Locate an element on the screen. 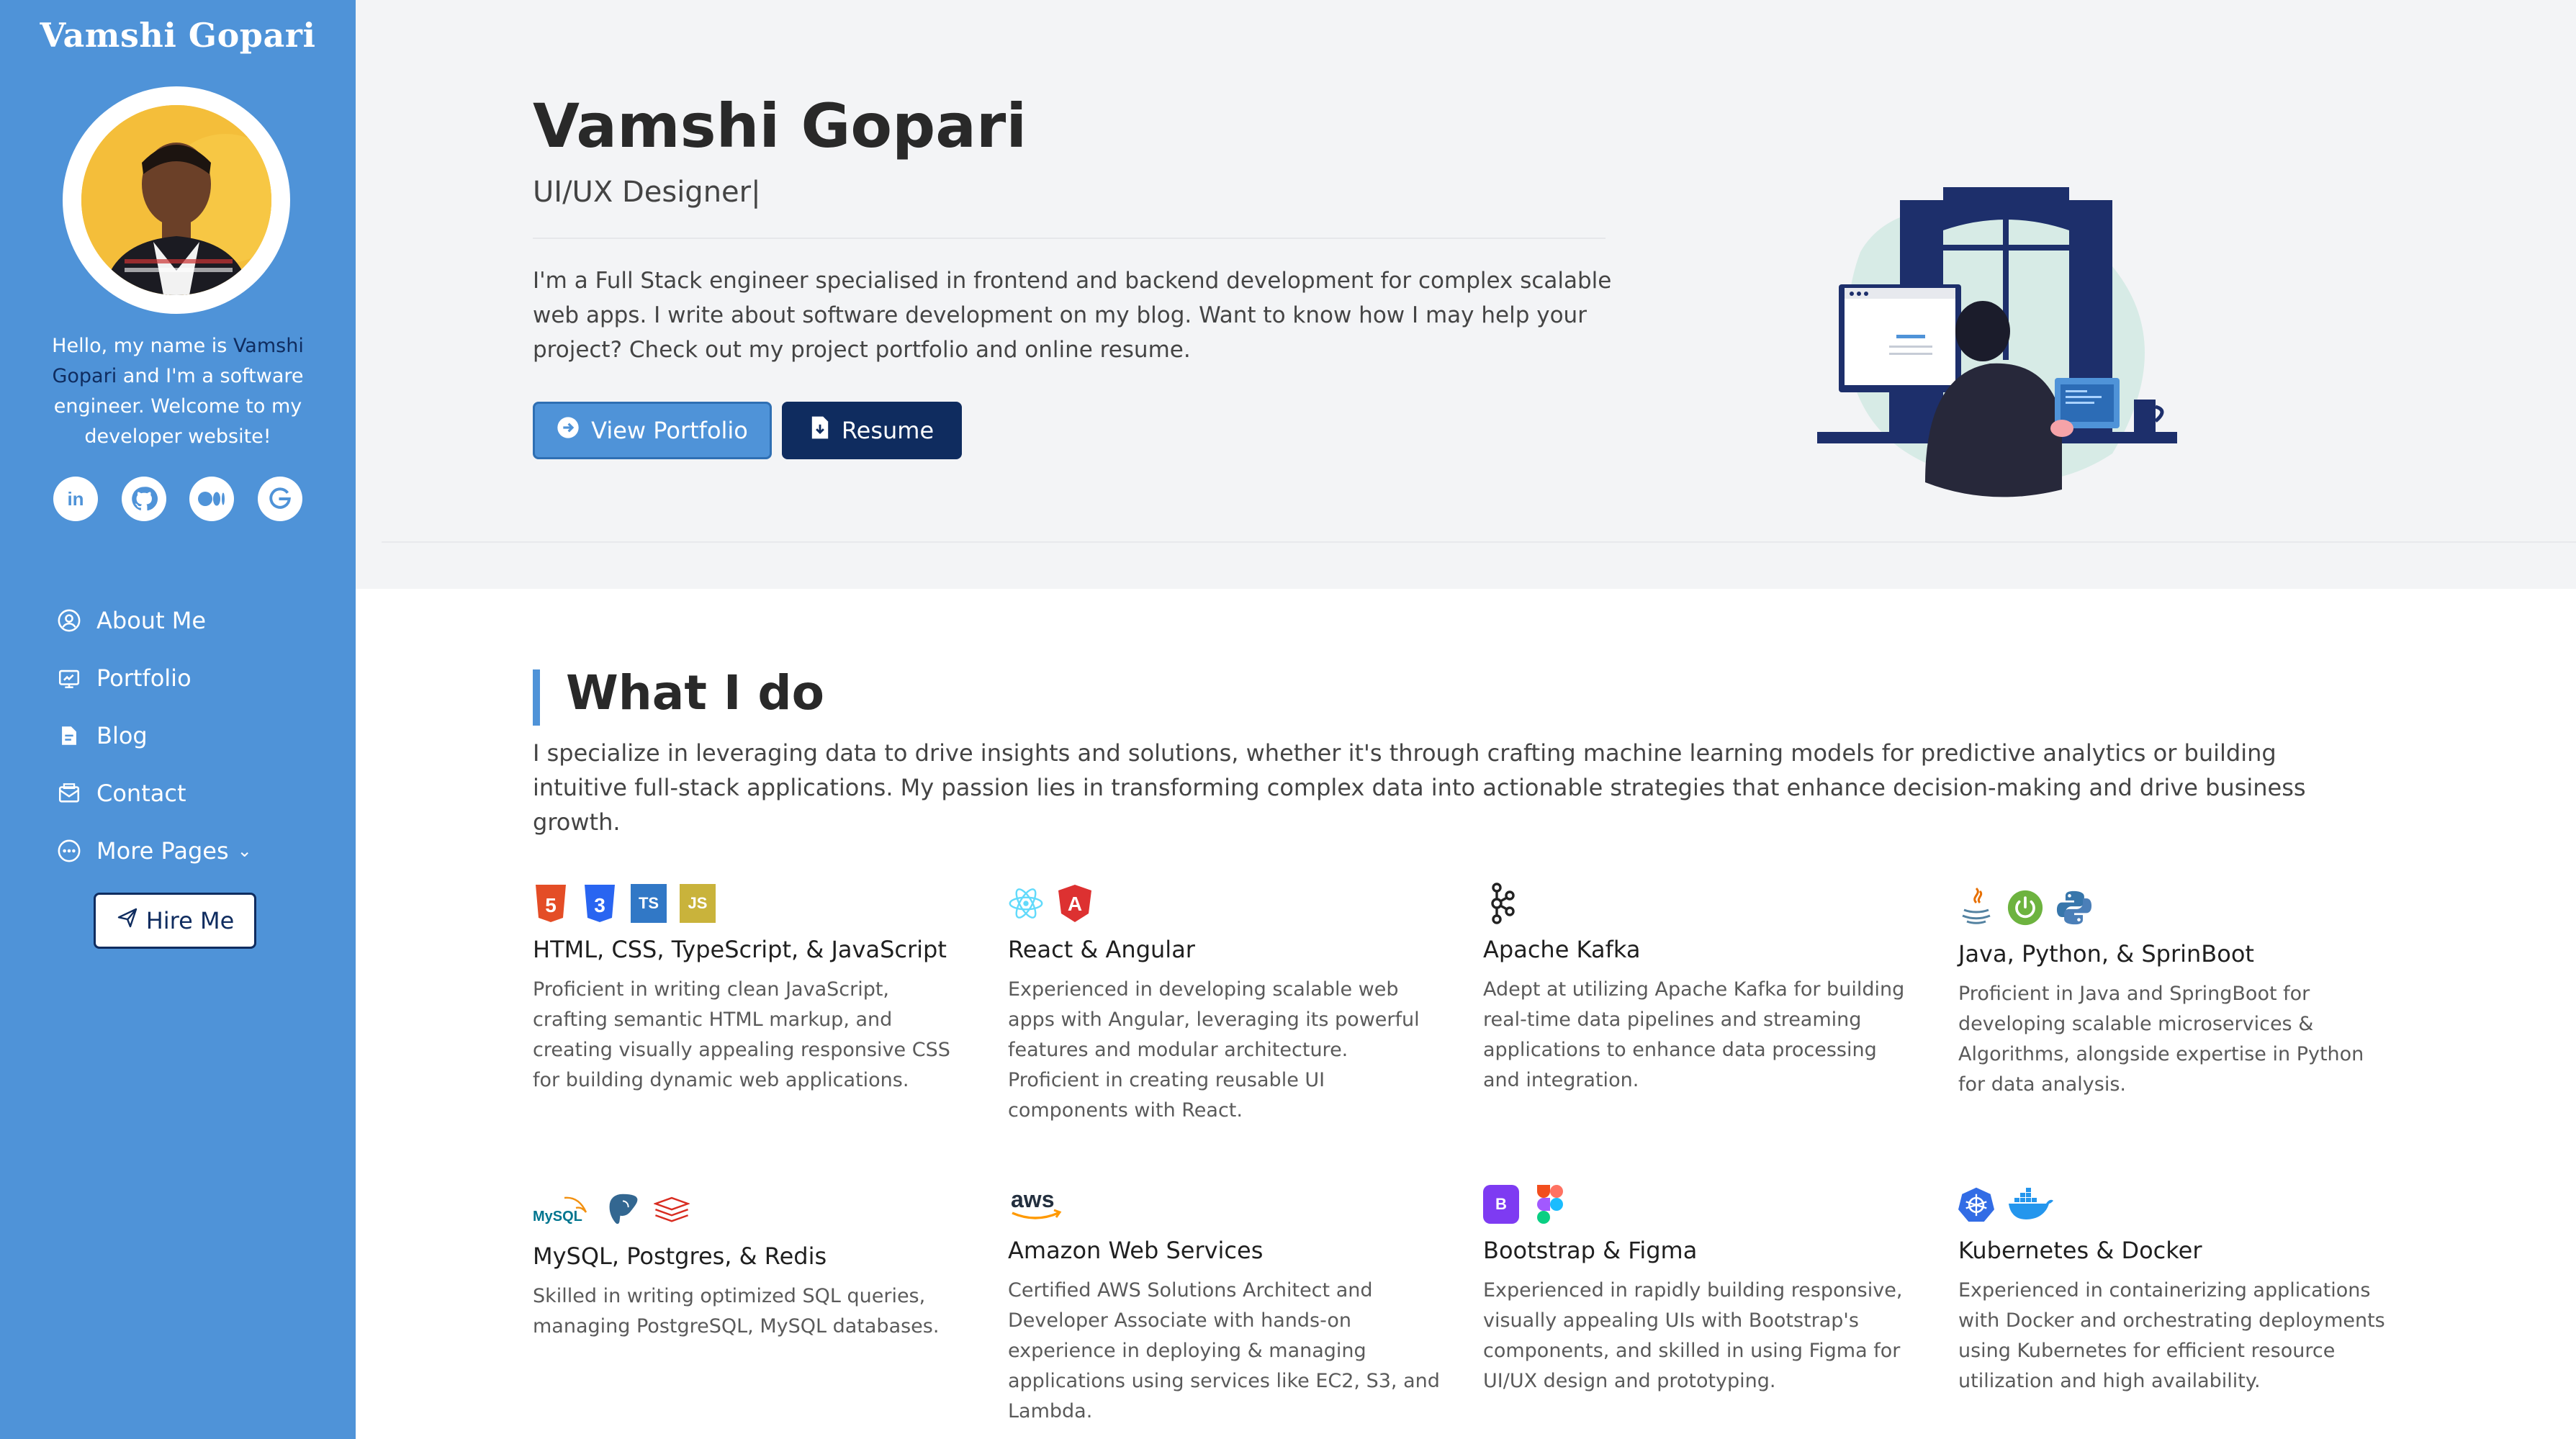  nav-label: Portfolio is located at coordinates (144, 678).